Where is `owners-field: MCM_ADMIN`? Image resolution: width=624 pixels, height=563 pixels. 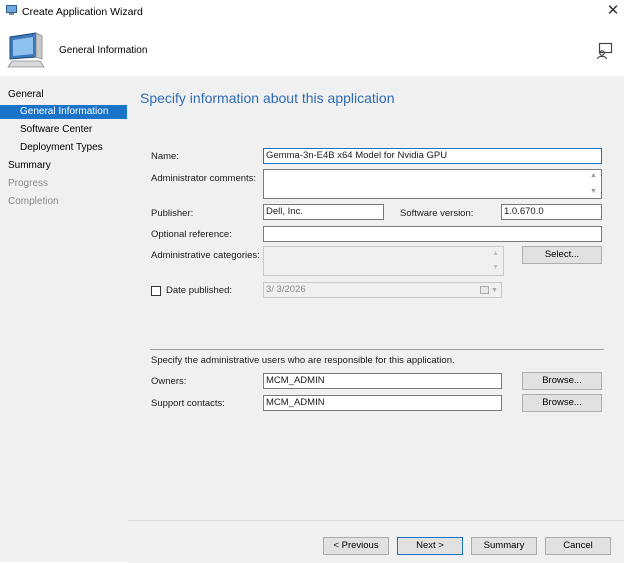
owners-field: MCM_ADMIN is located at coordinates (382, 381).